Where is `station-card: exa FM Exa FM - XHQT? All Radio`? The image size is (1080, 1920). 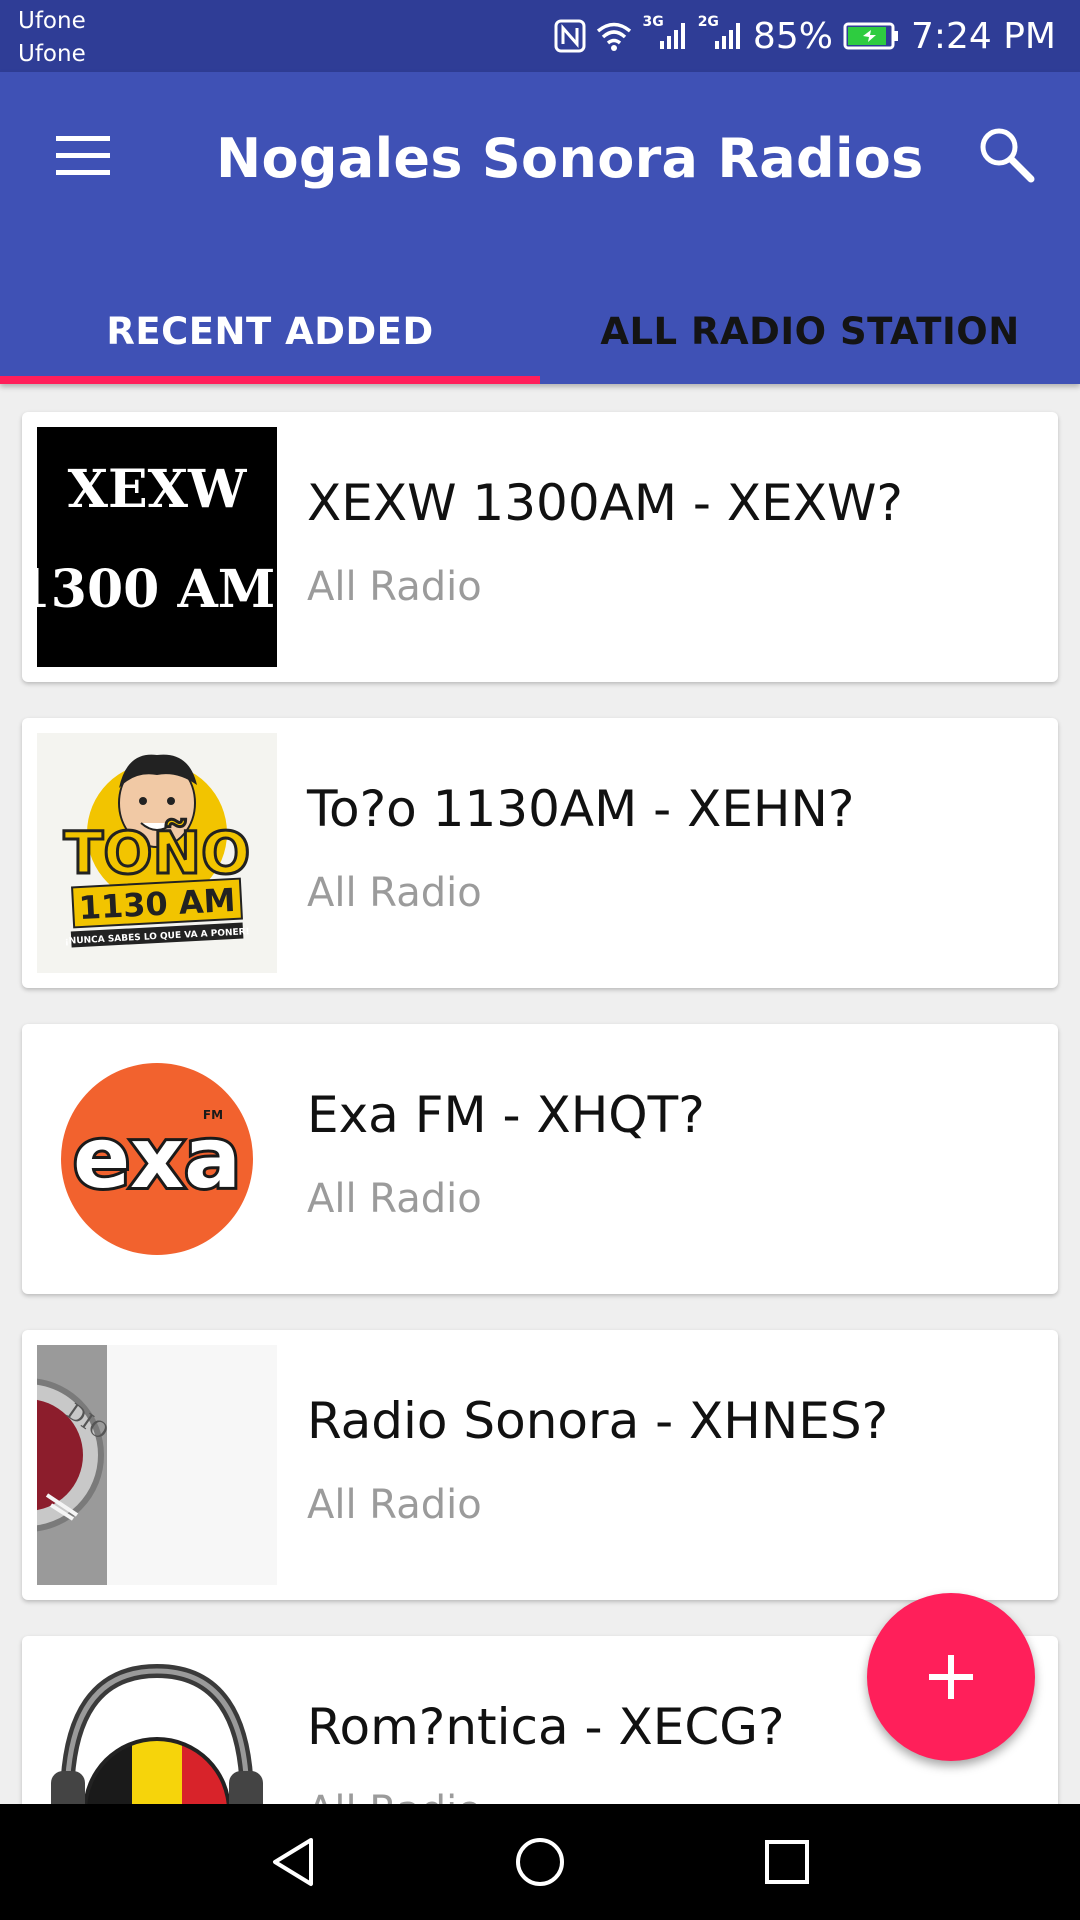 station-card: exa FM Exa FM - XHQT? All Radio is located at coordinates (540, 1159).